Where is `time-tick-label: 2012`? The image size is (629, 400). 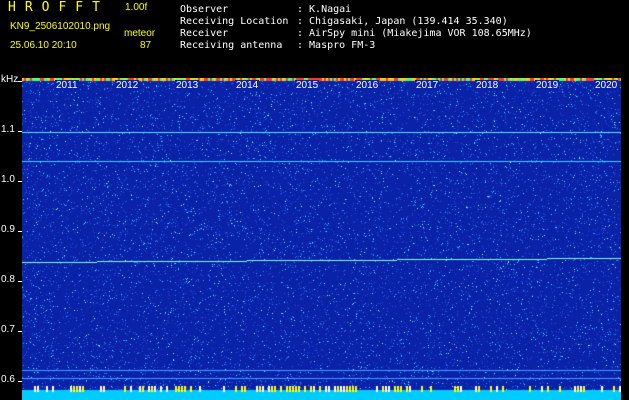 time-tick-label: 2012 is located at coordinates (127, 85).